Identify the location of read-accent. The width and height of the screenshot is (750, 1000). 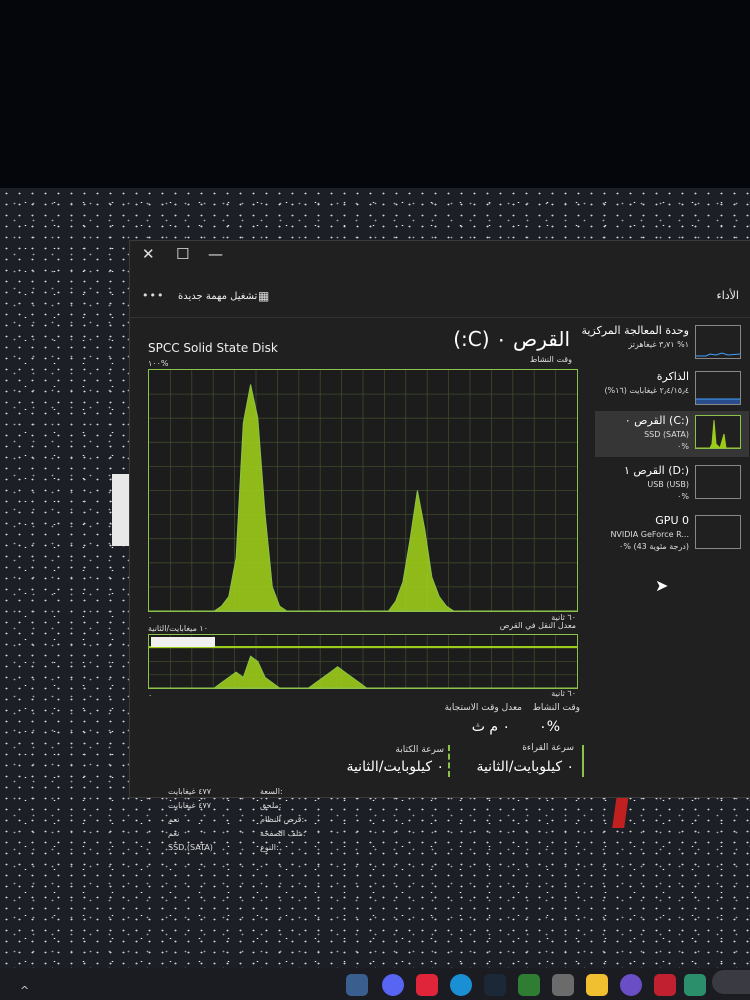
(583, 761).